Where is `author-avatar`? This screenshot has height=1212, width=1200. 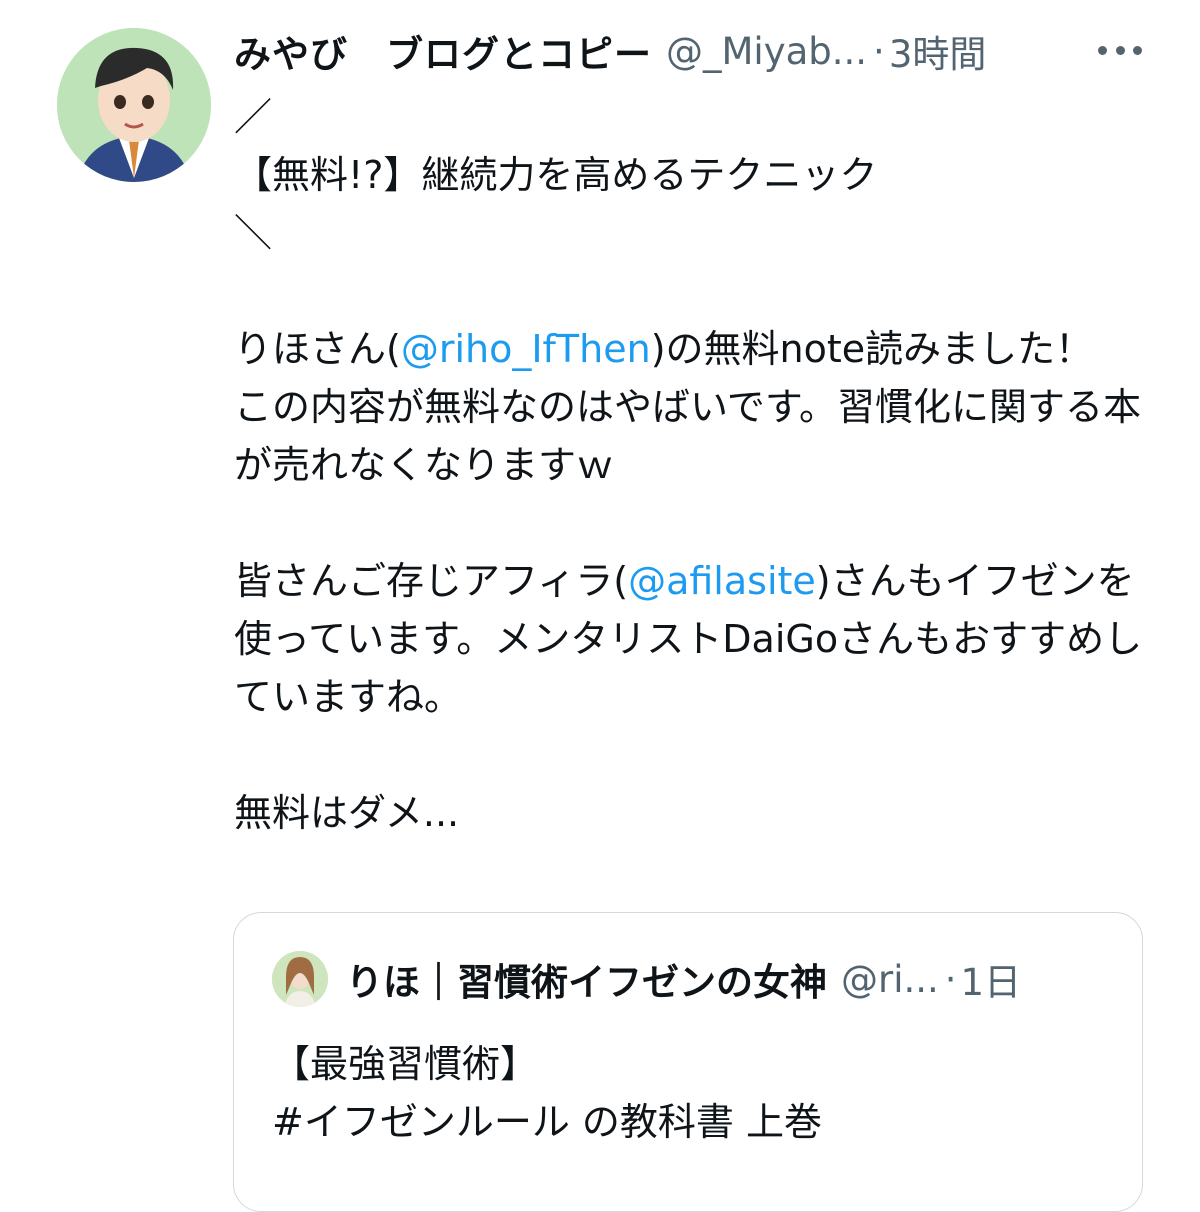
author-avatar is located at coordinates (134, 105).